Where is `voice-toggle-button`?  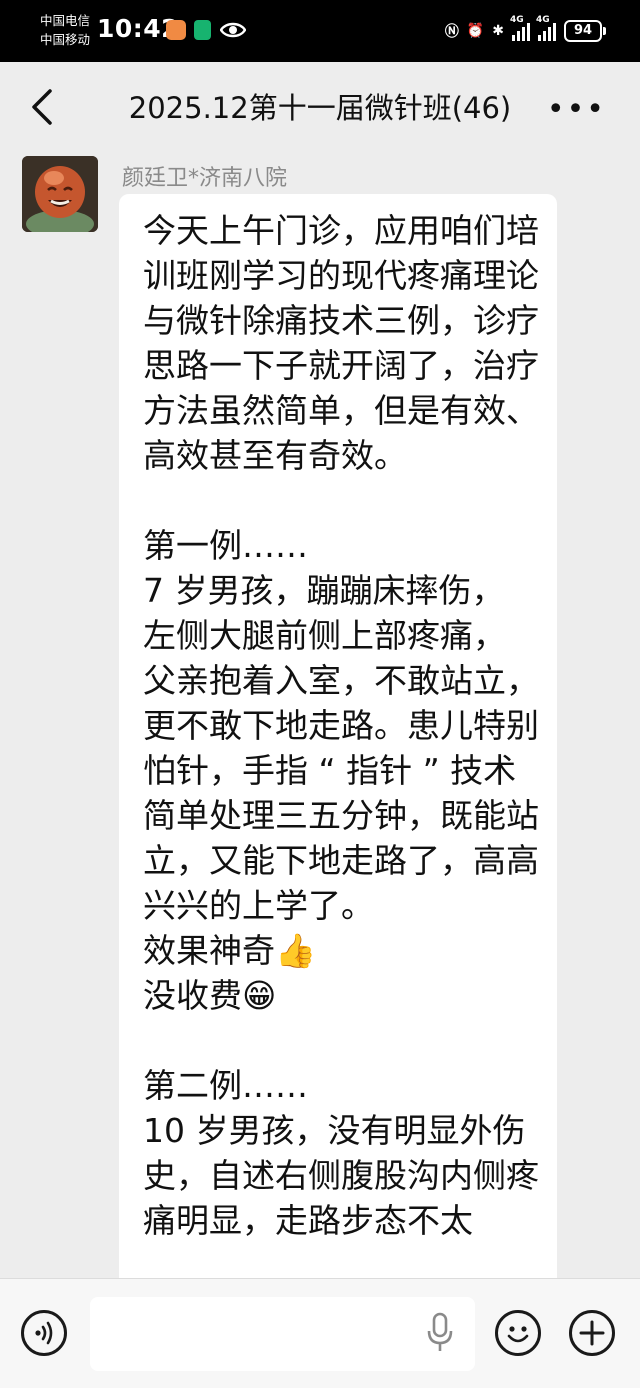 voice-toggle-button is located at coordinates (44, 1333).